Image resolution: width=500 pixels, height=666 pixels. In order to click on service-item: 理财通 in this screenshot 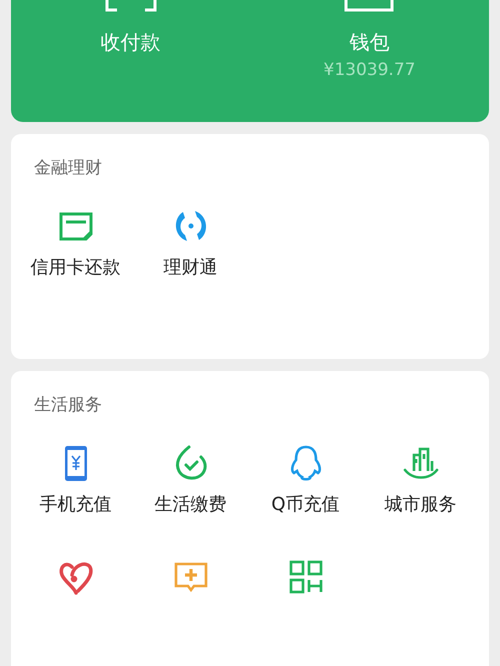, I will do `click(190, 243)`.